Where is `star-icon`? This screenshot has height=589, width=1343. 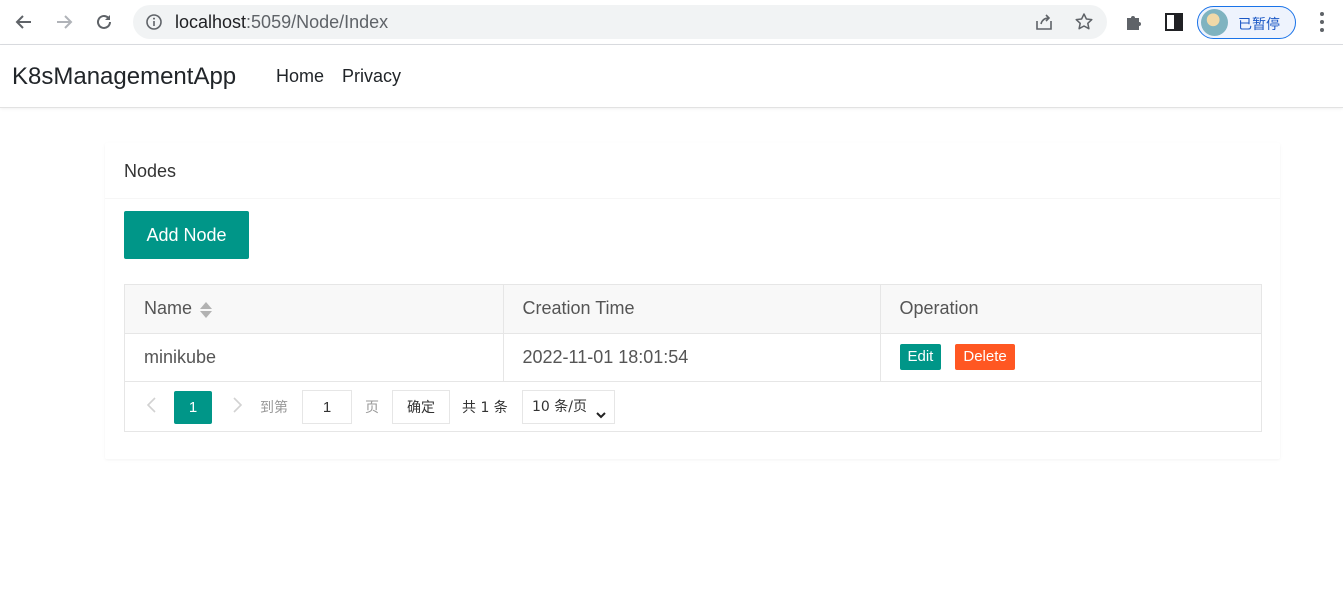
star-icon is located at coordinates (1084, 22).